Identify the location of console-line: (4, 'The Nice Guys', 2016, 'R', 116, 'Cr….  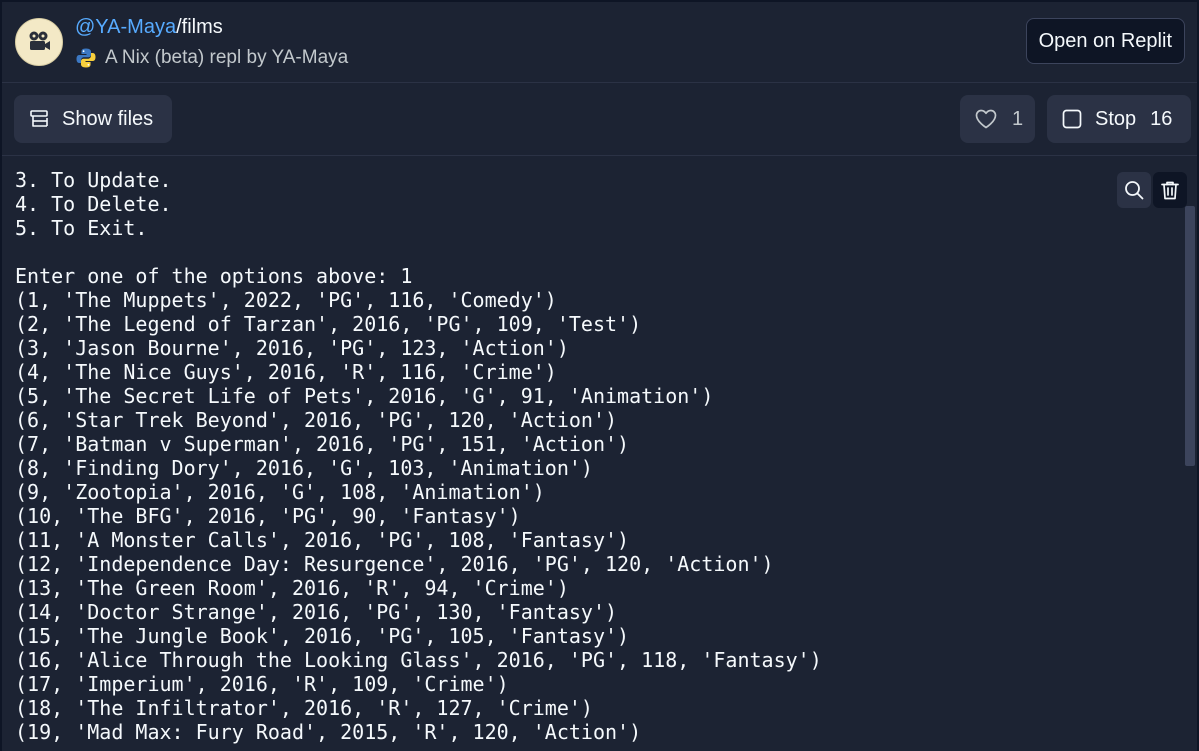
(286, 372).